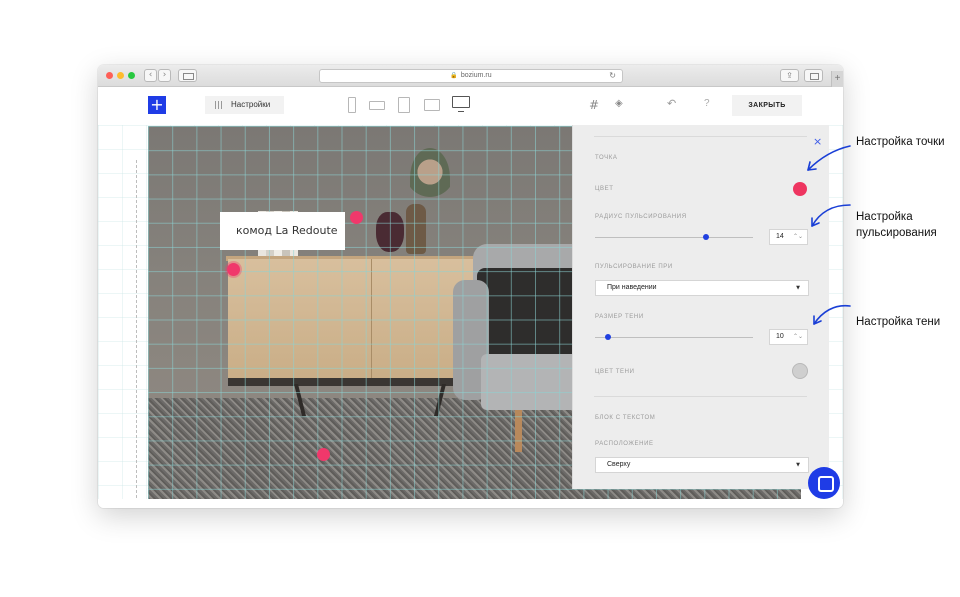 Image resolution: width=960 pixels, height=597 pixels. I want to click on pulse-radius-value: 14, so click(780, 236).